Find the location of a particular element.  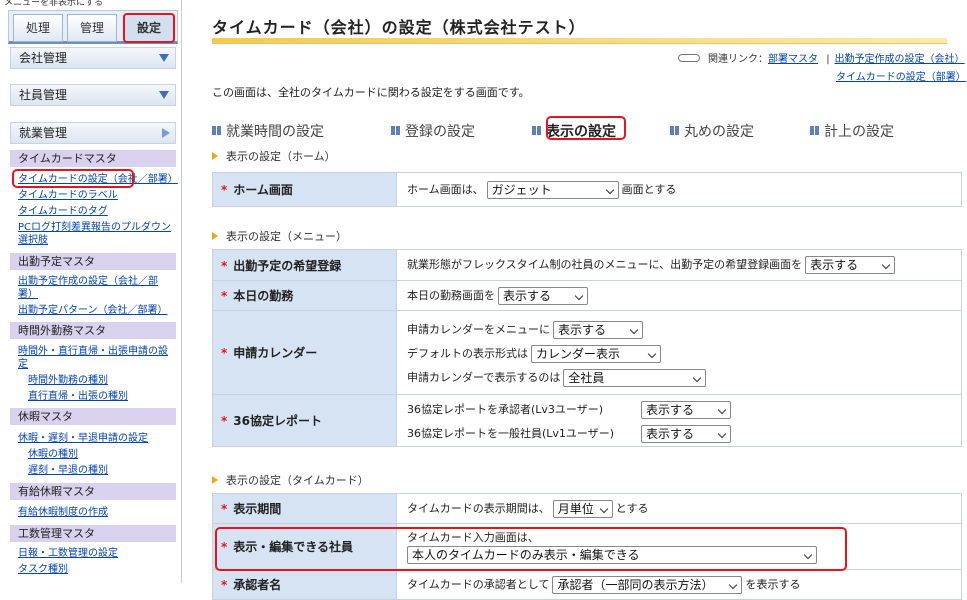

row-label: * 36協定レポート is located at coordinates (304, 420).